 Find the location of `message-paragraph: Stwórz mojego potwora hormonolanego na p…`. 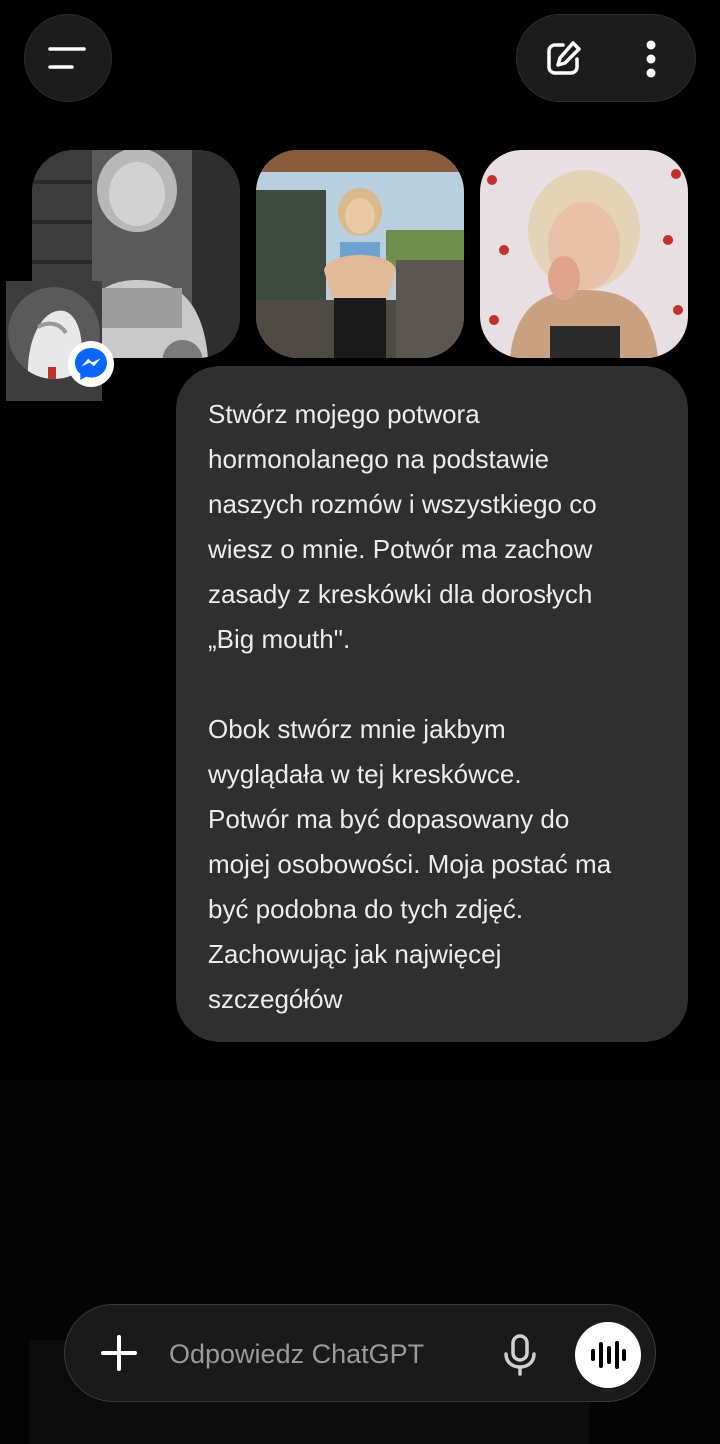

message-paragraph: Stwórz mojego potwora hormonolanego na p… is located at coordinates (402, 526).